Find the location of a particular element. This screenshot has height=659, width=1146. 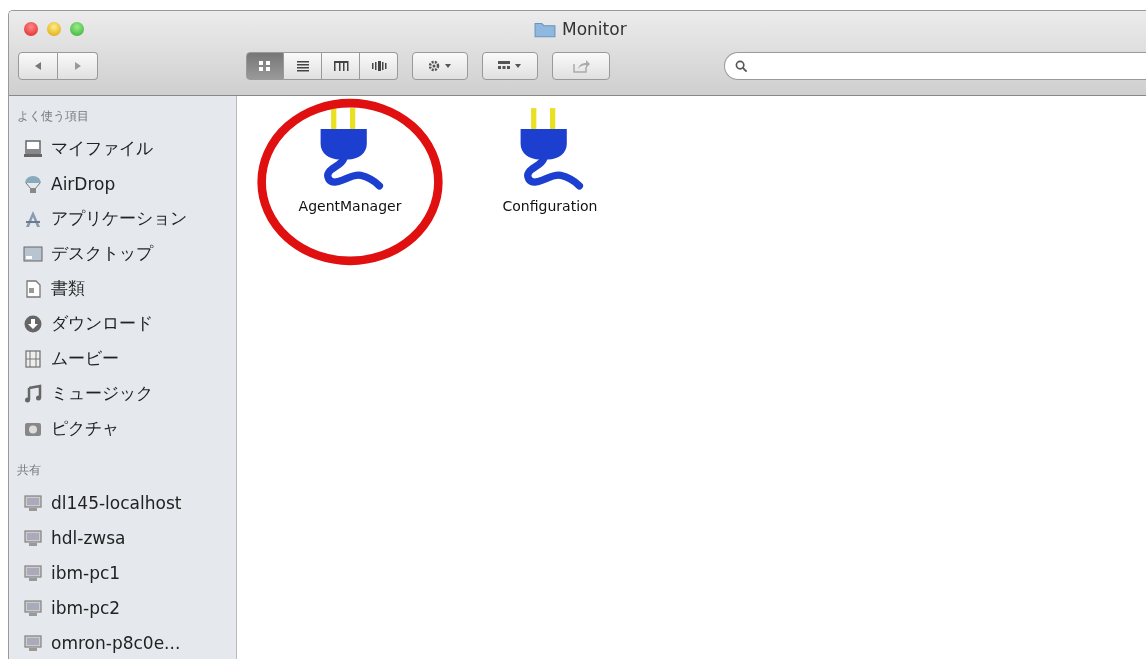

sidebar-item: ミュージック is located at coordinates (122, 393).